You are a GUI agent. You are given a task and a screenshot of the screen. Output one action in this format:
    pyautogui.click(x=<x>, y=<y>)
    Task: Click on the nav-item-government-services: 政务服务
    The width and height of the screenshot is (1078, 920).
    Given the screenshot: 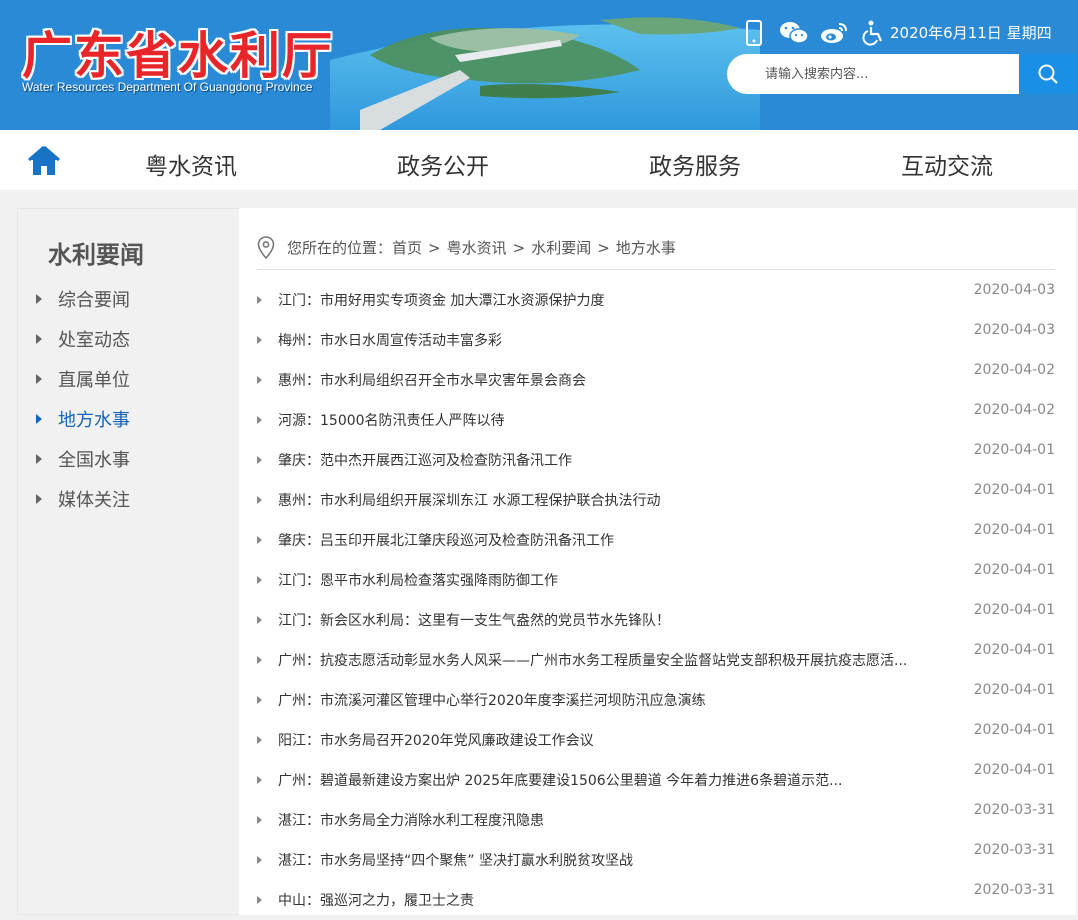 What is the action you would take?
    pyautogui.click(x=695, y=164)
    